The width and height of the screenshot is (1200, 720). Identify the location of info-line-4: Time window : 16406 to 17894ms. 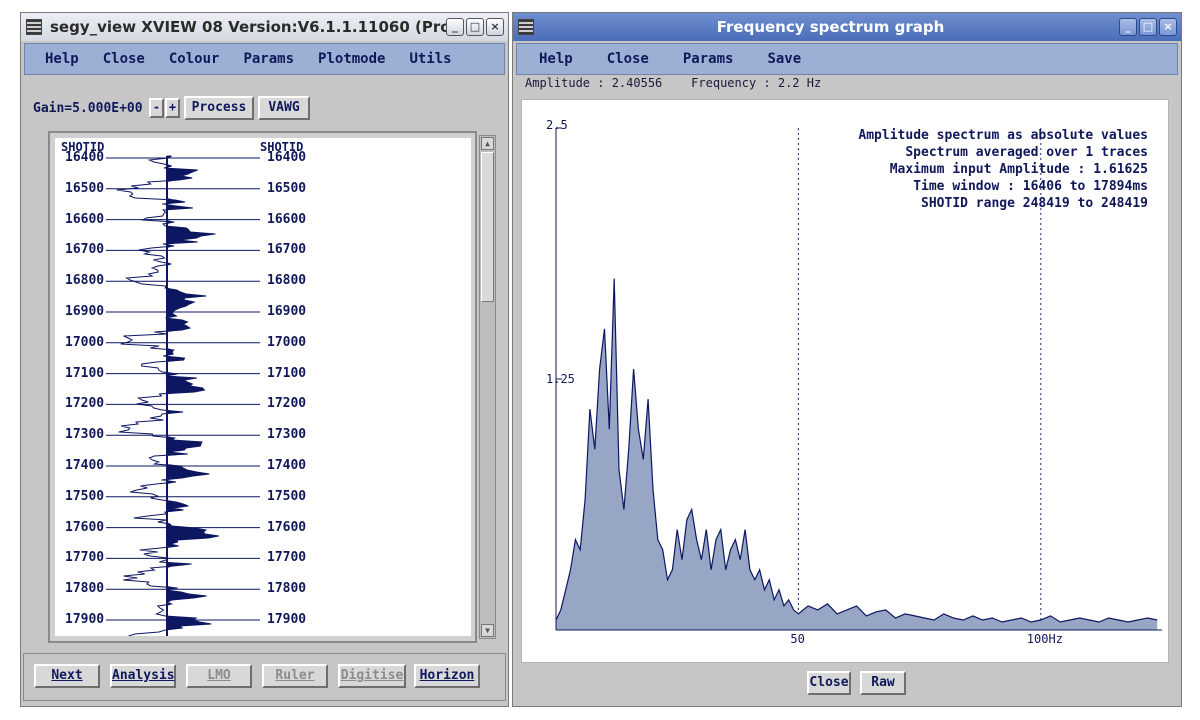
(1030, 186).